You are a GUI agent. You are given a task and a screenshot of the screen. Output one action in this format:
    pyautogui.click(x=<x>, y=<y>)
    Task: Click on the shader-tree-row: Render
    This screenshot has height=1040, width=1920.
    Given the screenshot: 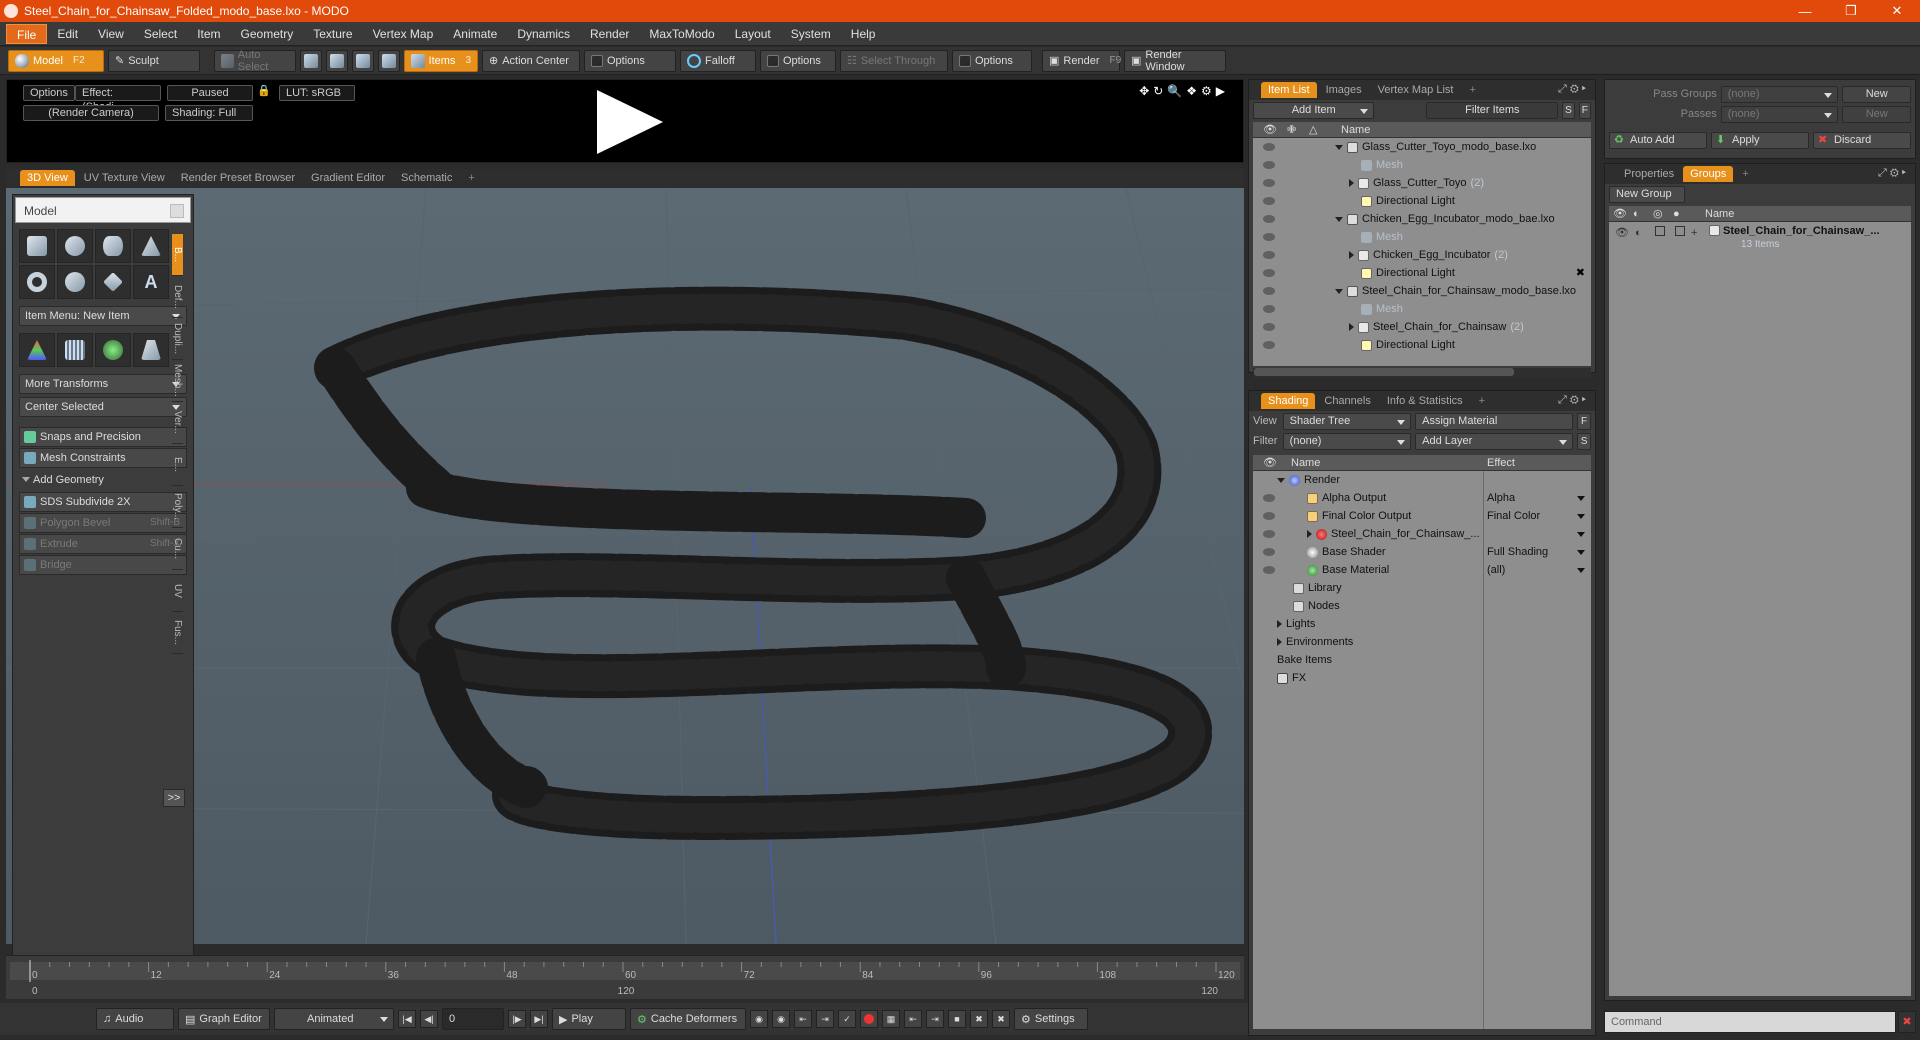 What is the action you would take?
    pyautogui.click(x=1422, y=480)
    